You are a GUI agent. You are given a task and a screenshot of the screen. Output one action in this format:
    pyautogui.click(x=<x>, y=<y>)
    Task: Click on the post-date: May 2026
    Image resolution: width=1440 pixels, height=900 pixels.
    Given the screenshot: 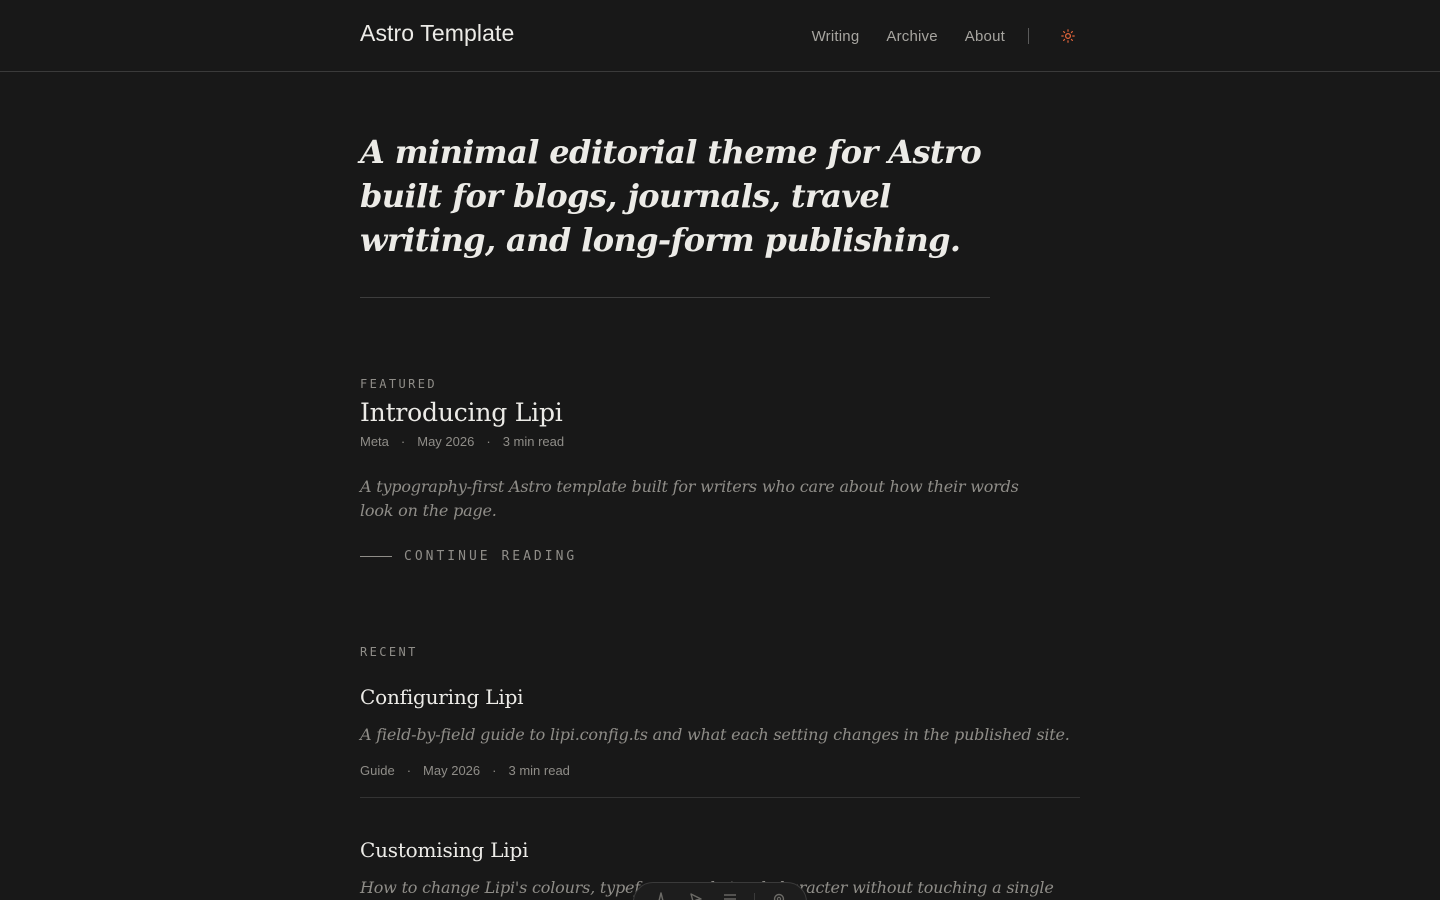 What is the action you would take?
    pyautogui.click(x=452, y=770)
    